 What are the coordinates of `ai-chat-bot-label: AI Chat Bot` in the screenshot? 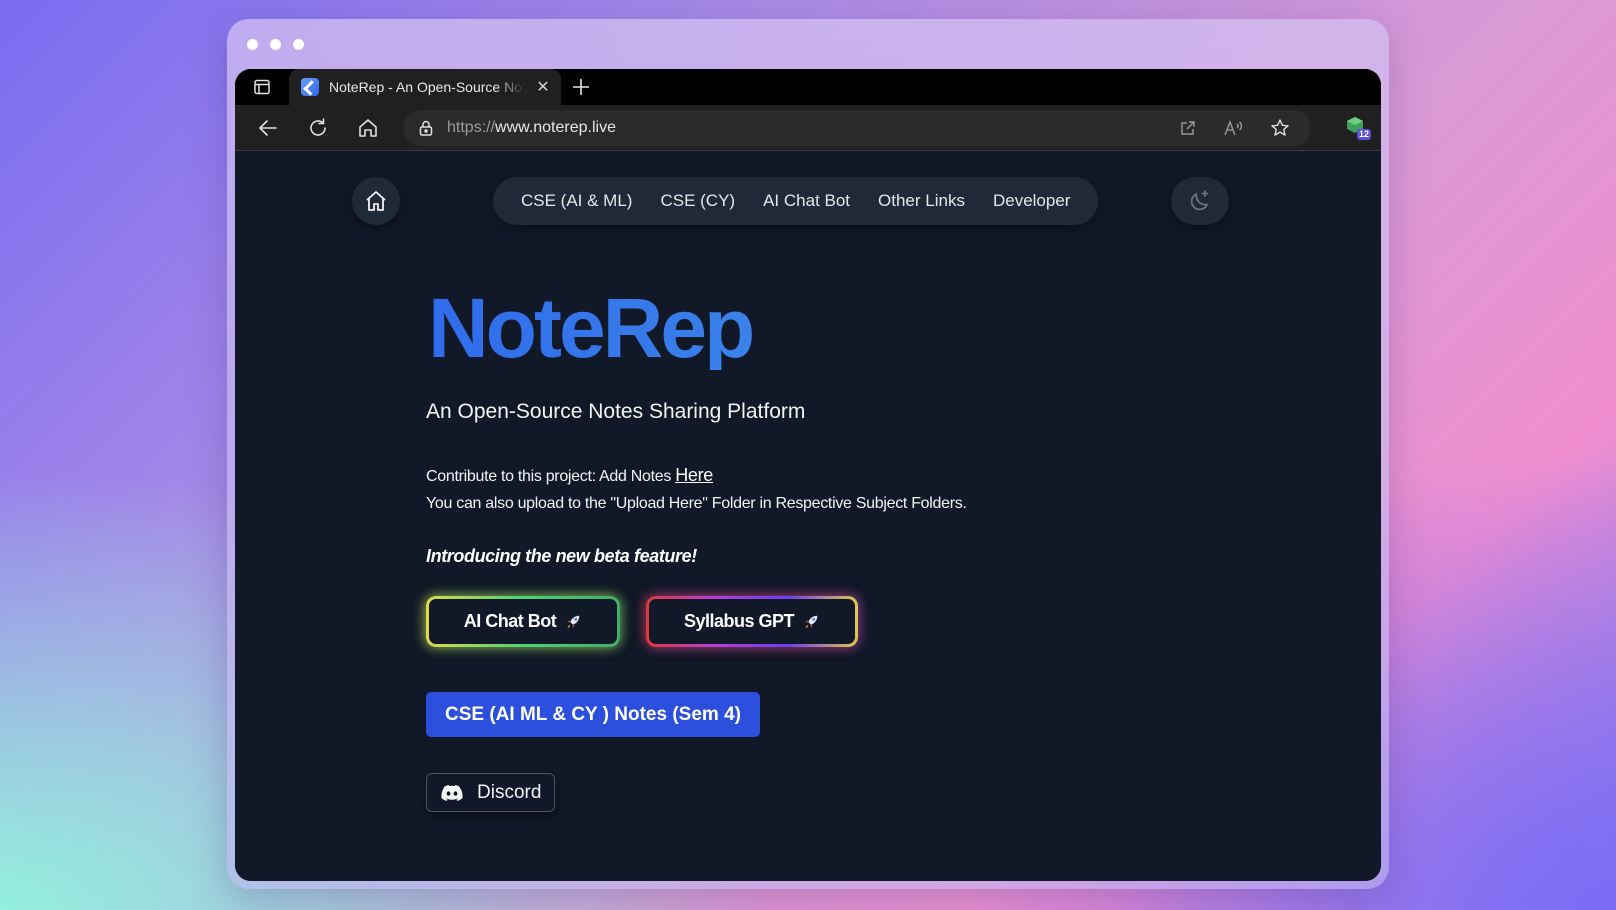 It's located at (510, 621).